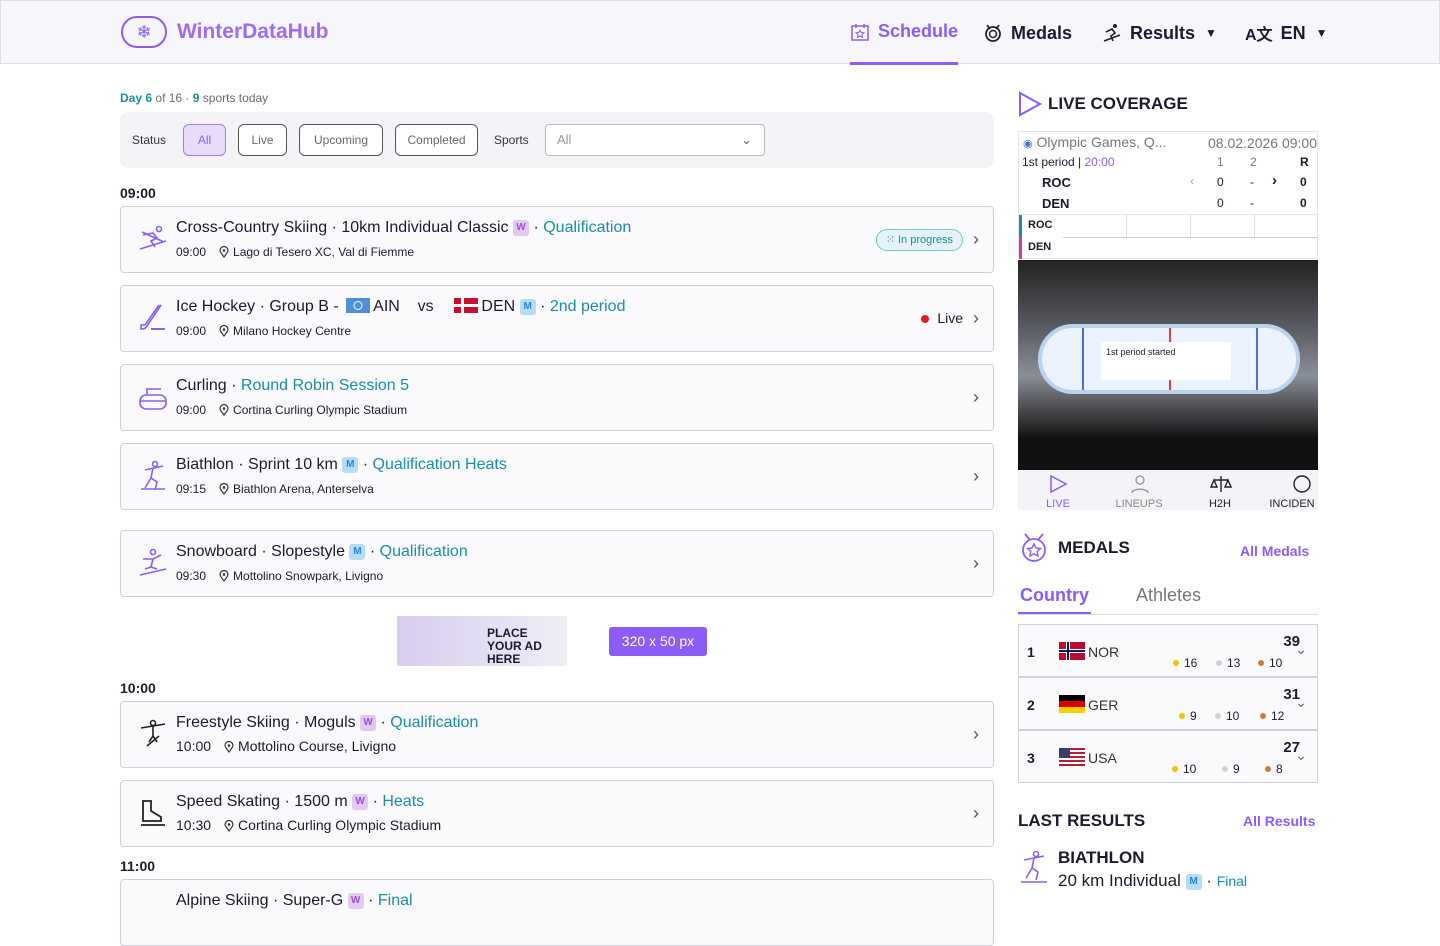 This screenshot has height=946, width=1440. Describe the element at coordinates (1040, 225) in the screenshot. I see `momentum-team1: ROC` at that location.